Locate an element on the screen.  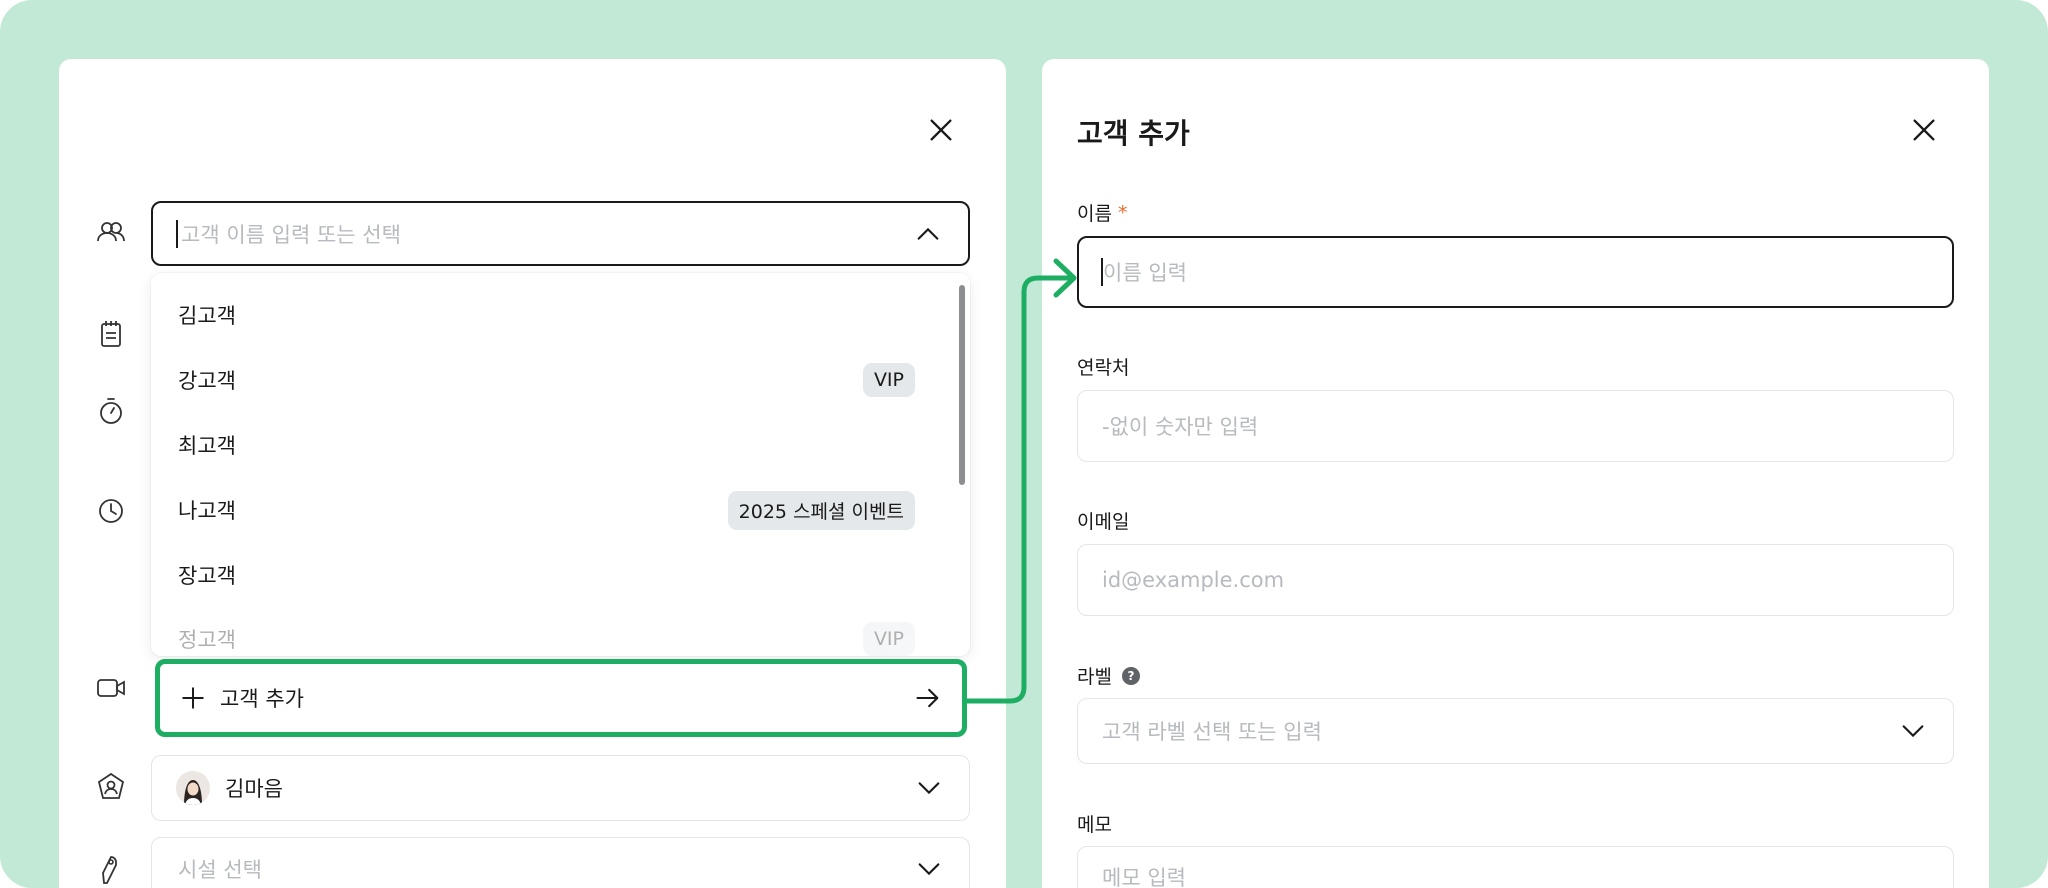
customer-name: 최고객 is located at coordinates (207, 446).